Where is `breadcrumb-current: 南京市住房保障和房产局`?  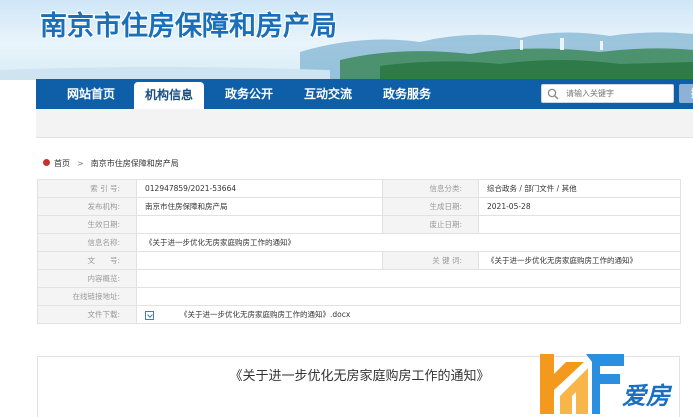 breadcrumb-current: 南京市住房保障和房产局 is located at coordinates (135, 163).